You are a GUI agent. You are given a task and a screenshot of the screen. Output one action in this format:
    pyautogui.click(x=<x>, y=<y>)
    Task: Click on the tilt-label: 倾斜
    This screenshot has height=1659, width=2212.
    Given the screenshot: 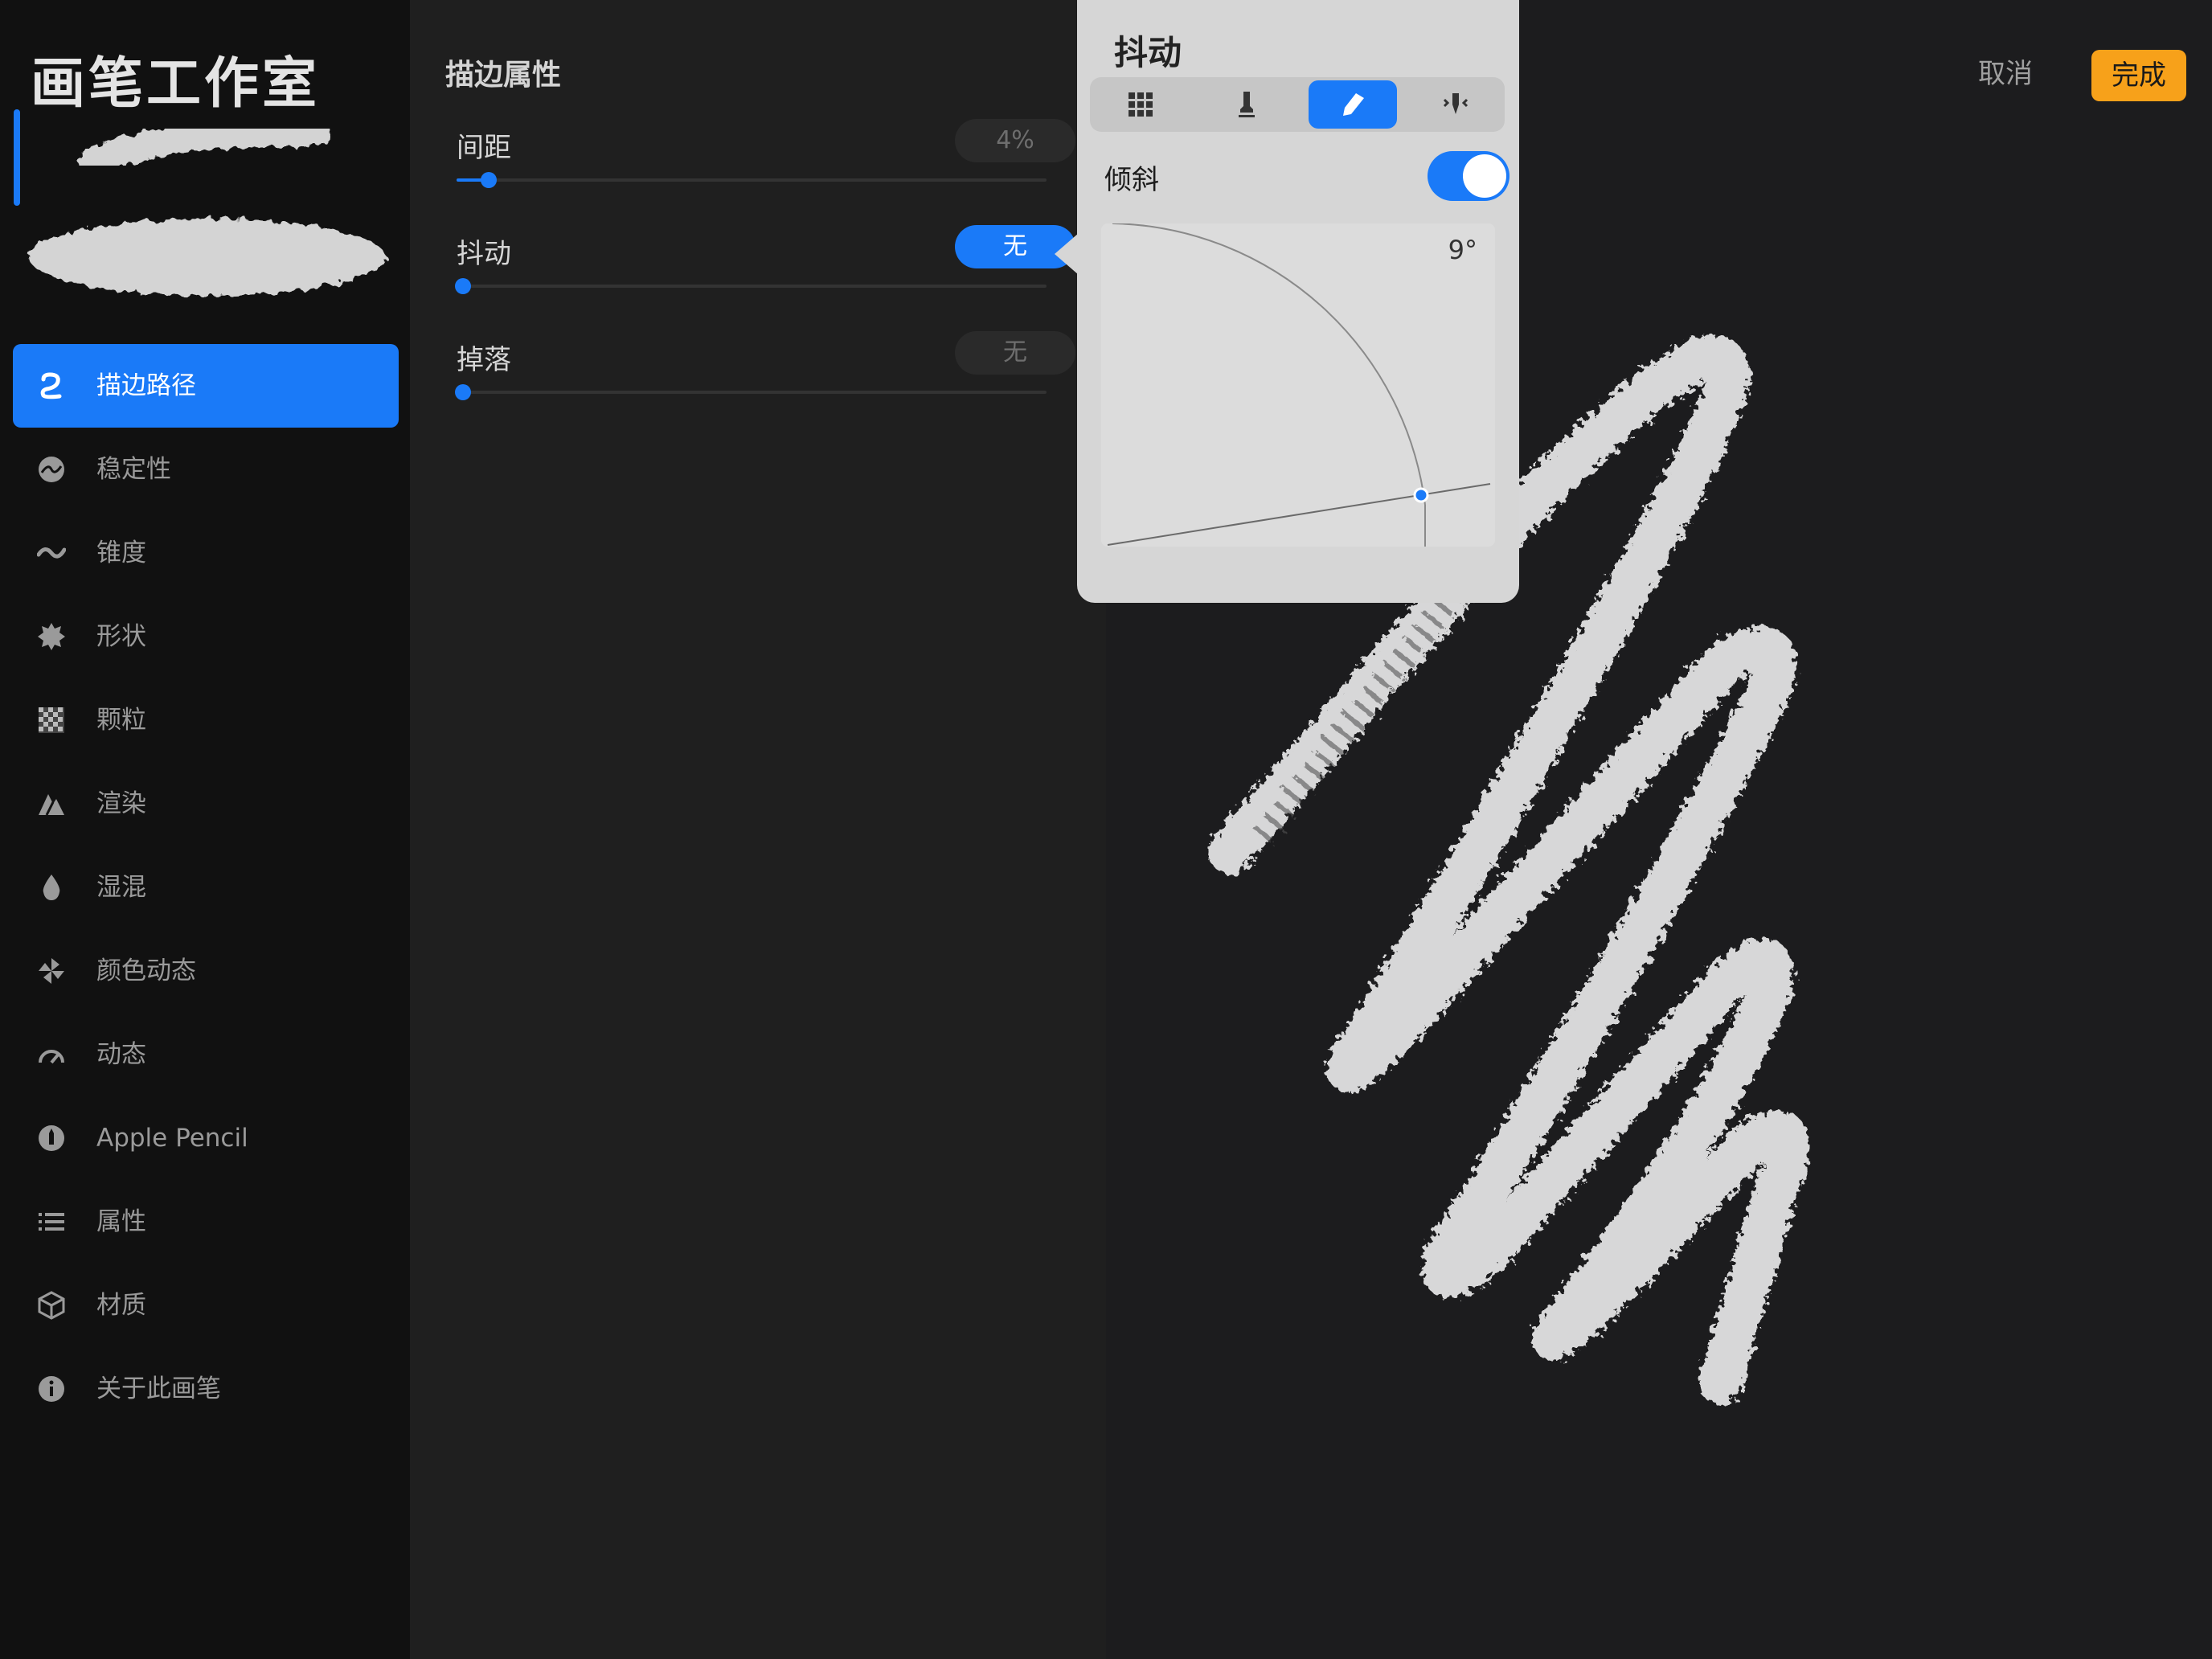 What is the action you would take?
    pyautogui.click(x=1131, y=180)
    